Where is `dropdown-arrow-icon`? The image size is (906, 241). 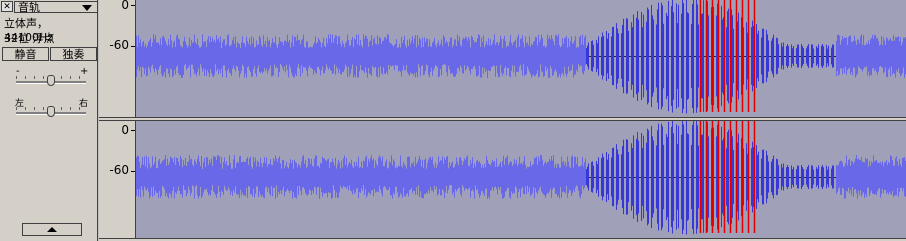
dropdown-arrow-icon is located at coordinates (87, 7).